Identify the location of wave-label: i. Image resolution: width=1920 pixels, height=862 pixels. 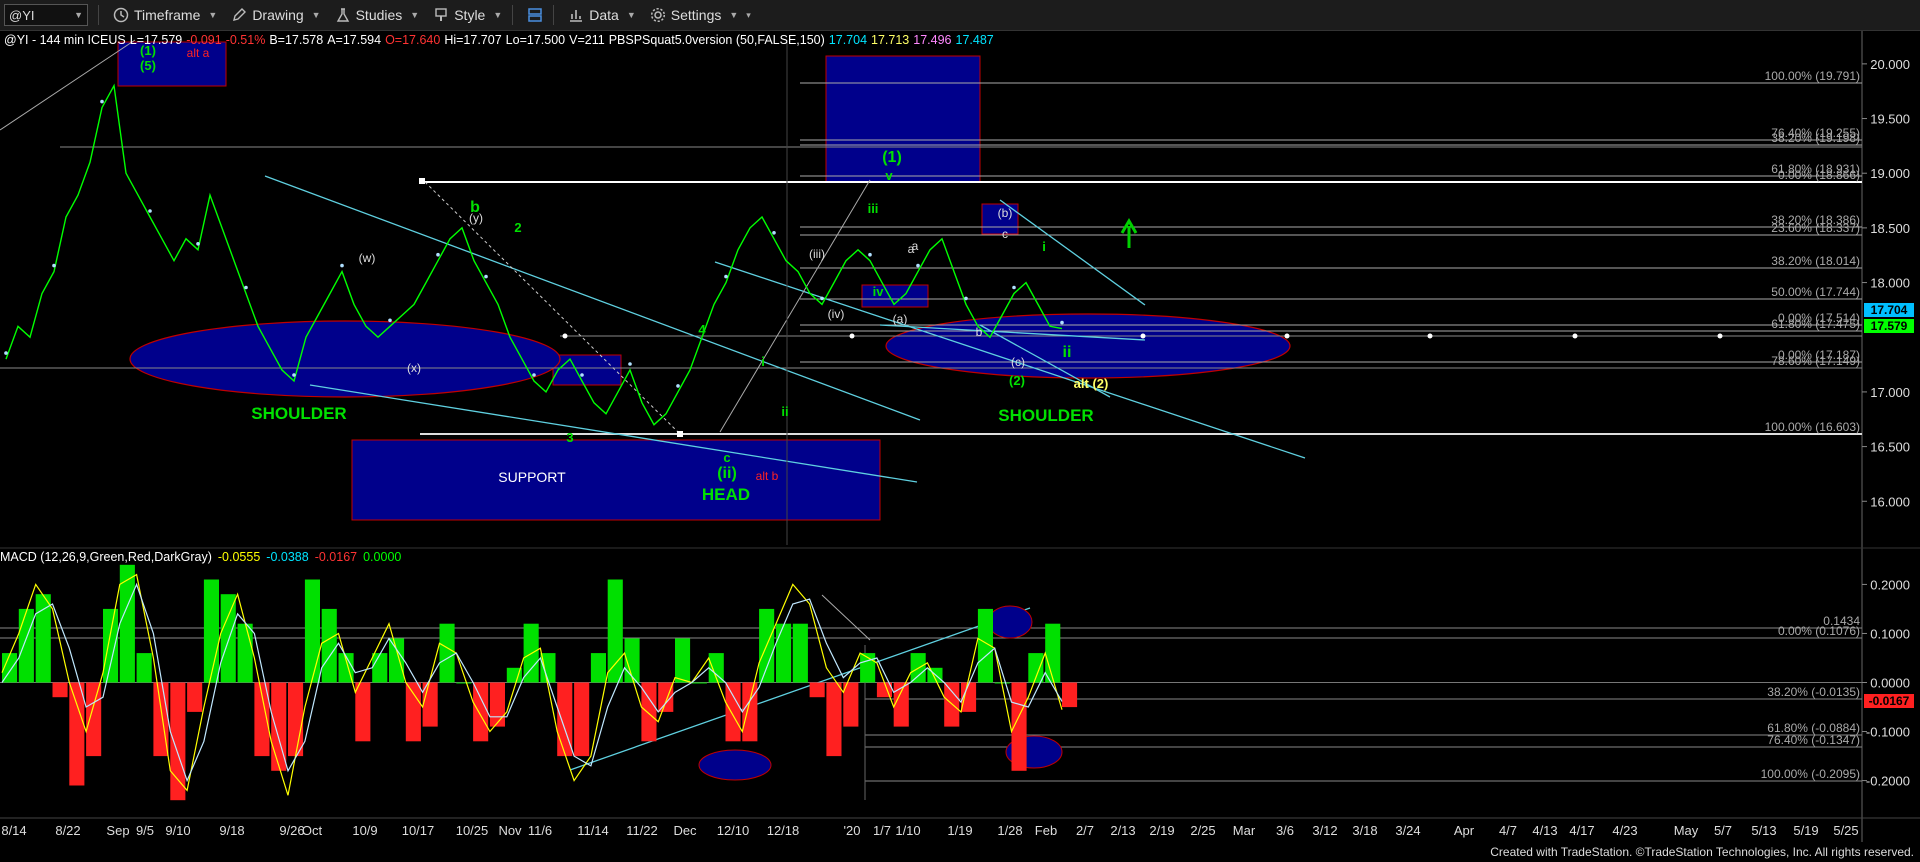
(1044, 246).